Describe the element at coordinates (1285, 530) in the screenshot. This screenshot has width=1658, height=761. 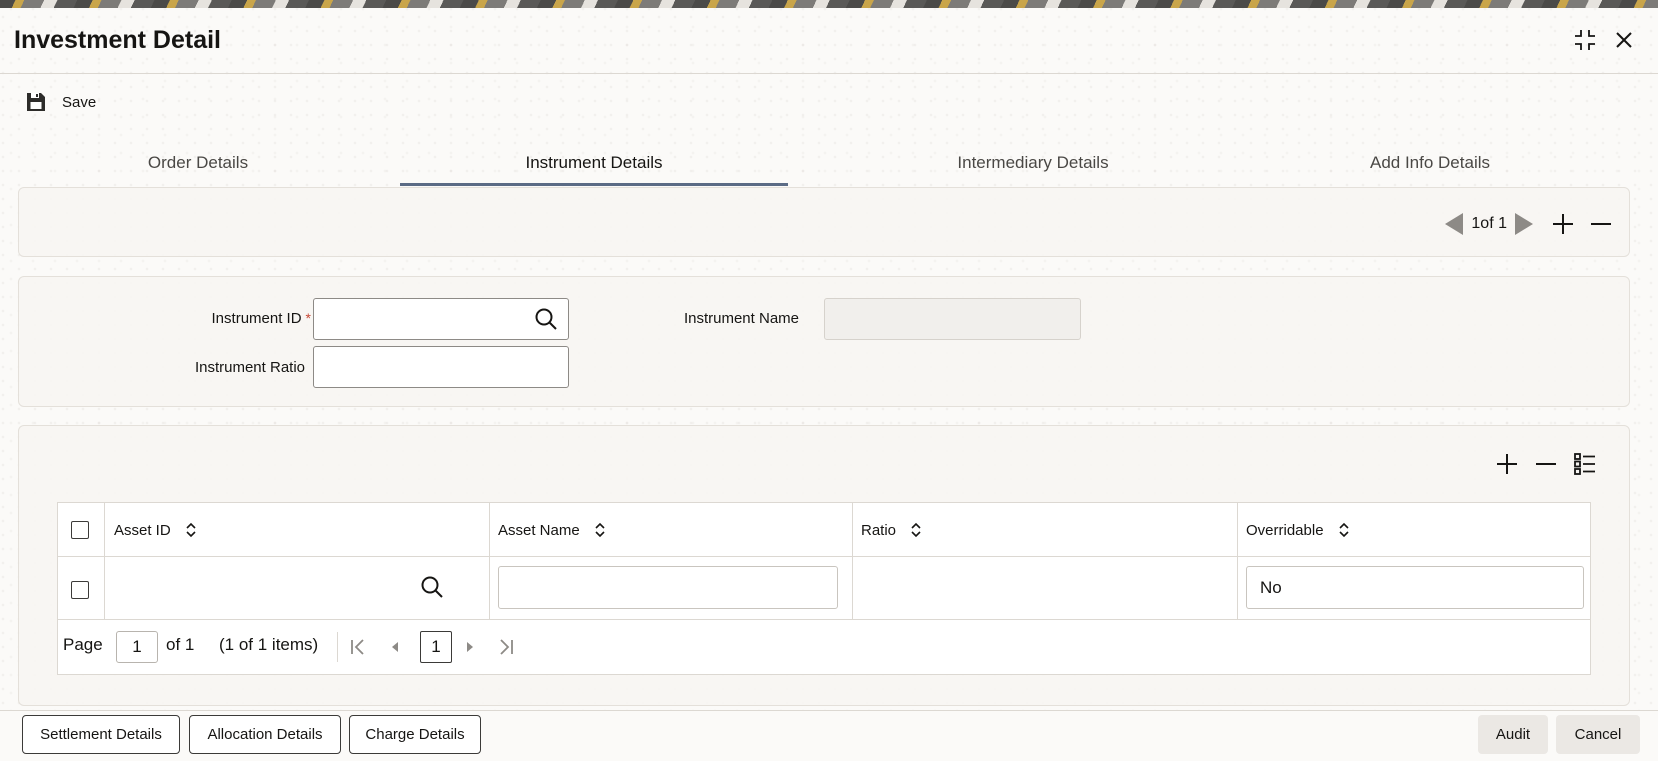
I see `column-label: Overridable` at that location.